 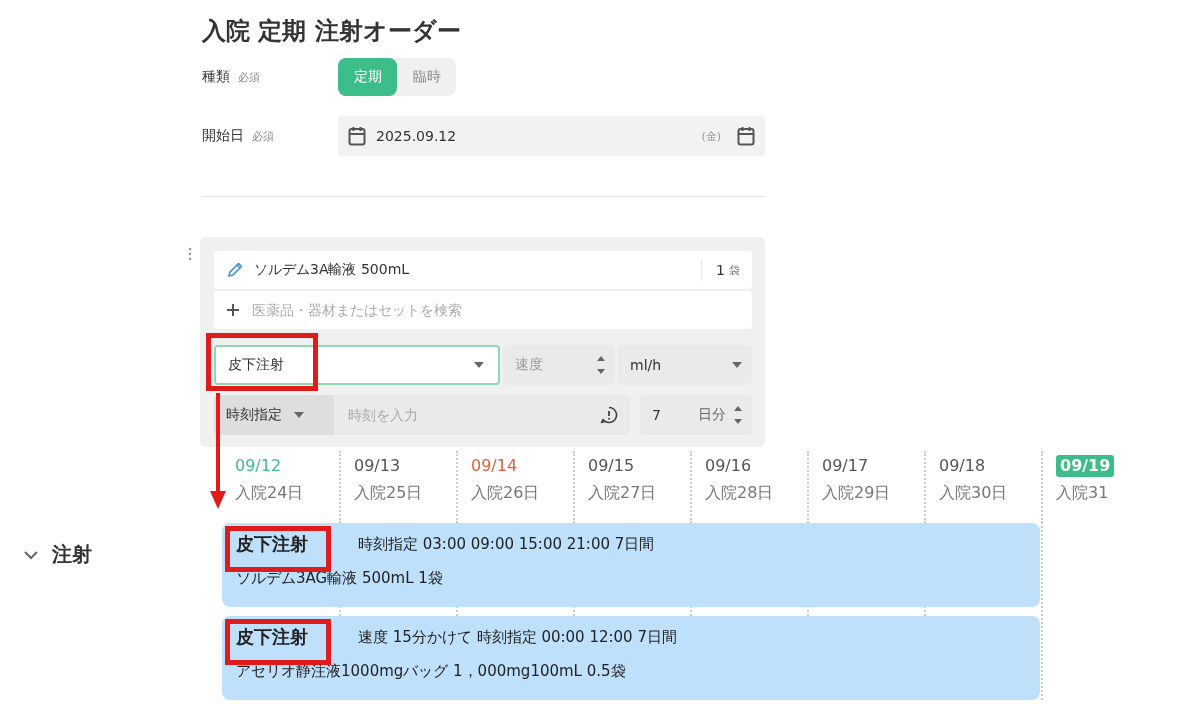 I want to click on hospital-day-label: 入院29日, so click(x=857, y=493).